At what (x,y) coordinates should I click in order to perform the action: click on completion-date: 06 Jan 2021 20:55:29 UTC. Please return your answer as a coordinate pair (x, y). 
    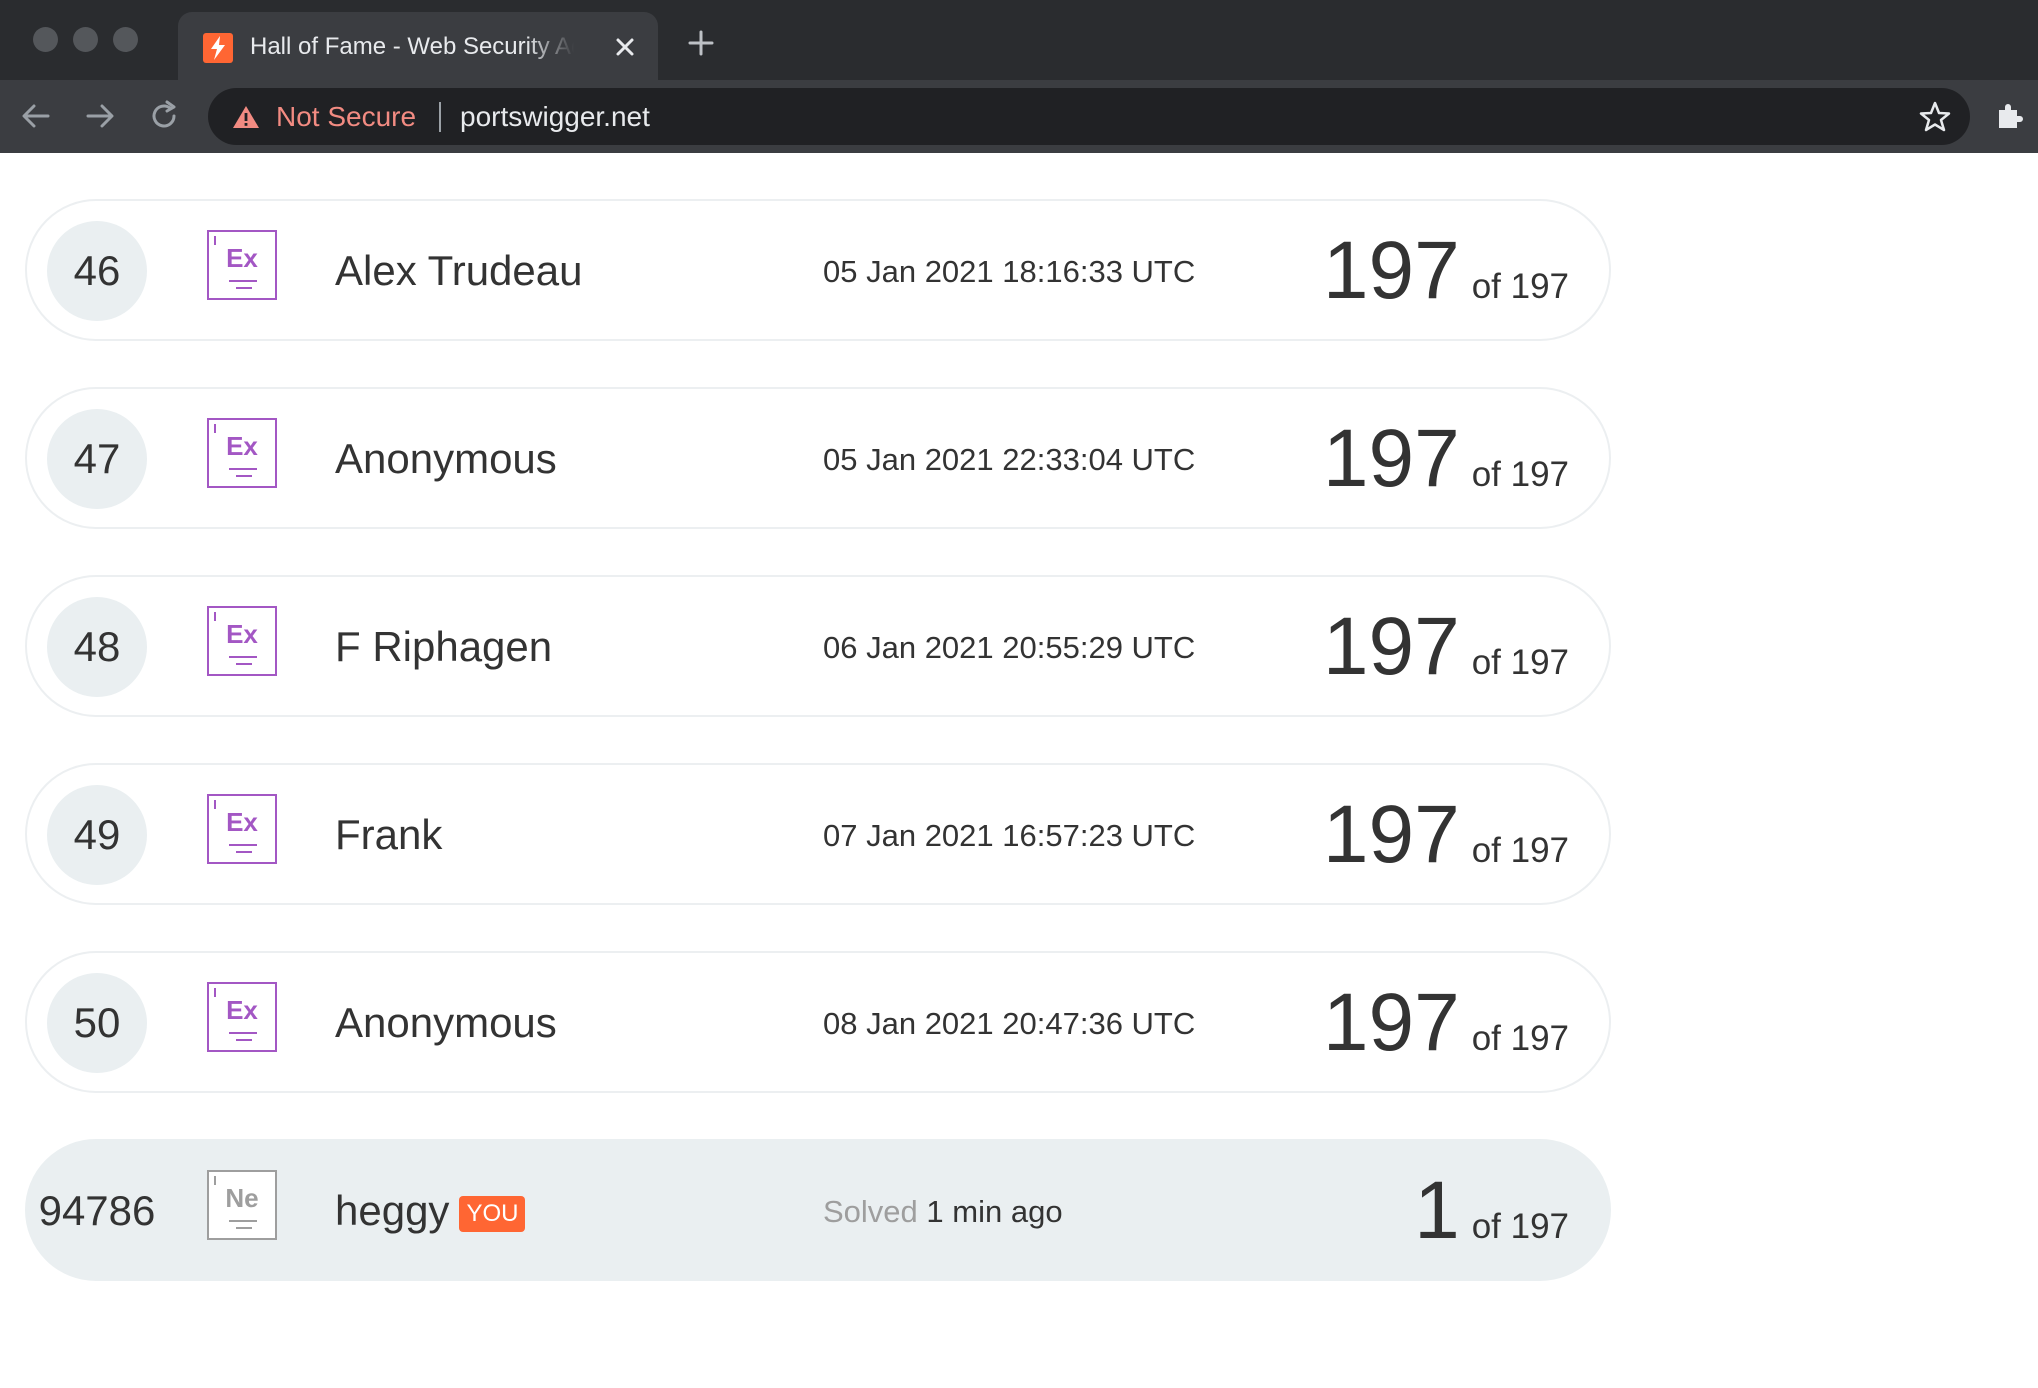
    Looking at the image, I should click on (1009, 647).